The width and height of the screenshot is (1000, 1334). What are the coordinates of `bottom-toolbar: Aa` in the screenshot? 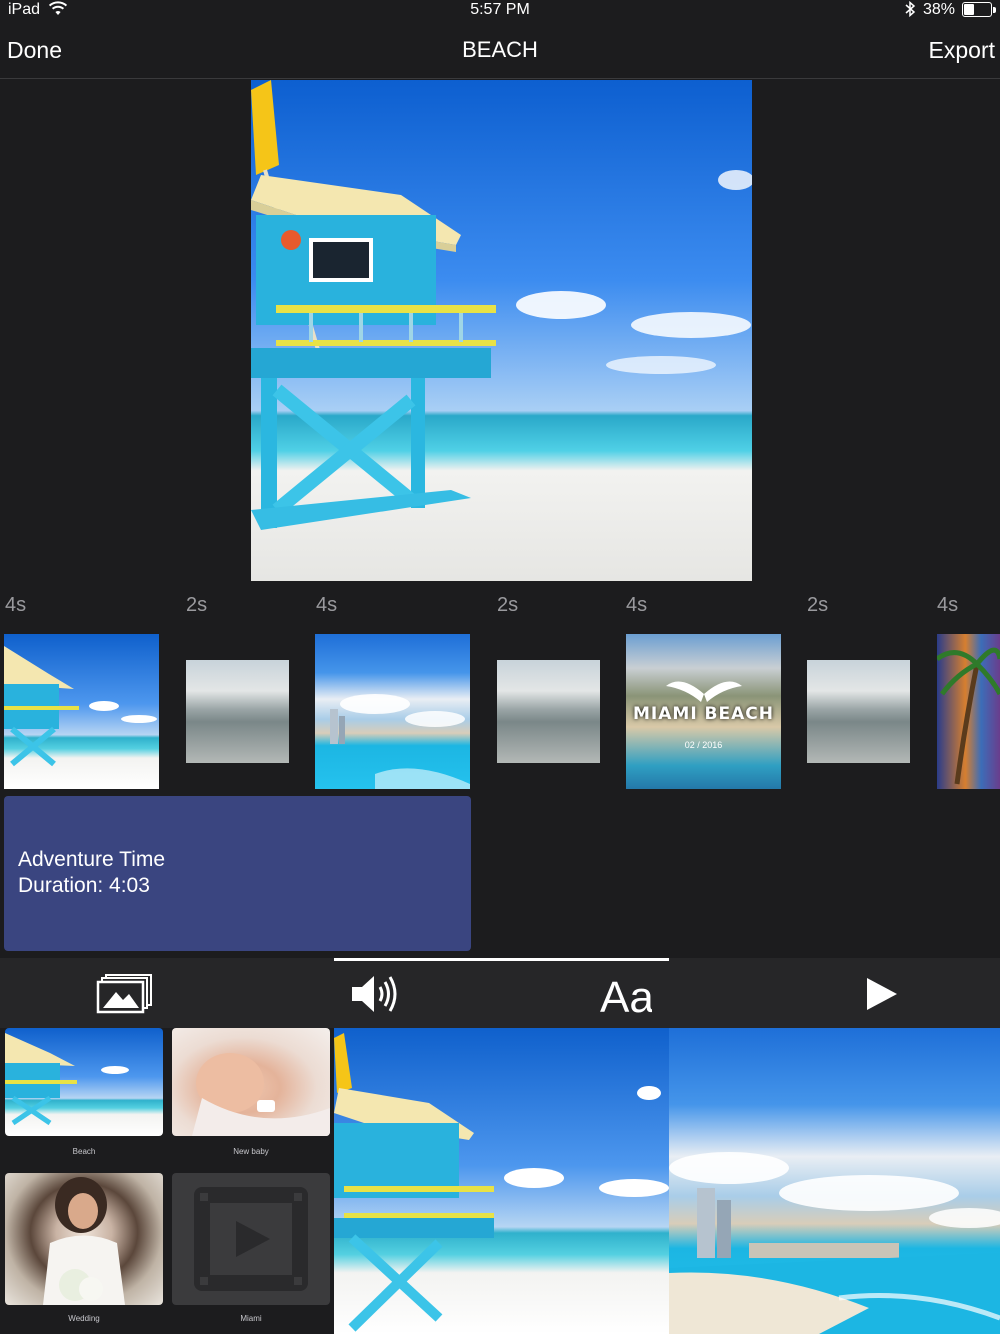 It's located at (500, 993).